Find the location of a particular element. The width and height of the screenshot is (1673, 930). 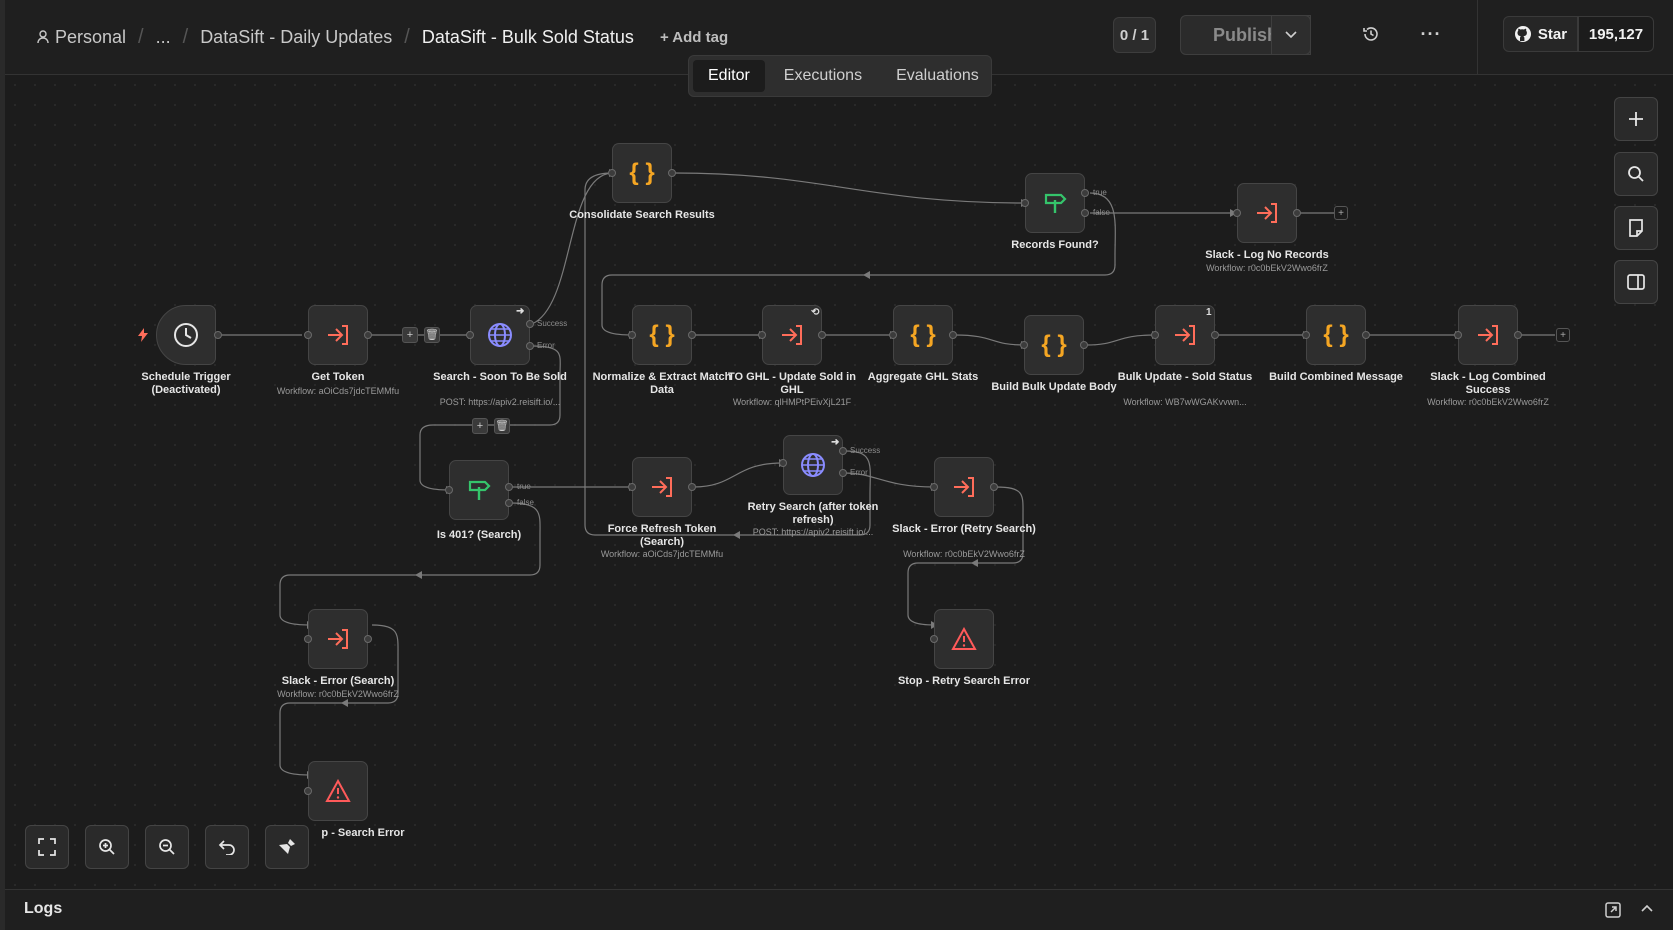

open-logs-window-icon is located at coordinates (1613, 910).